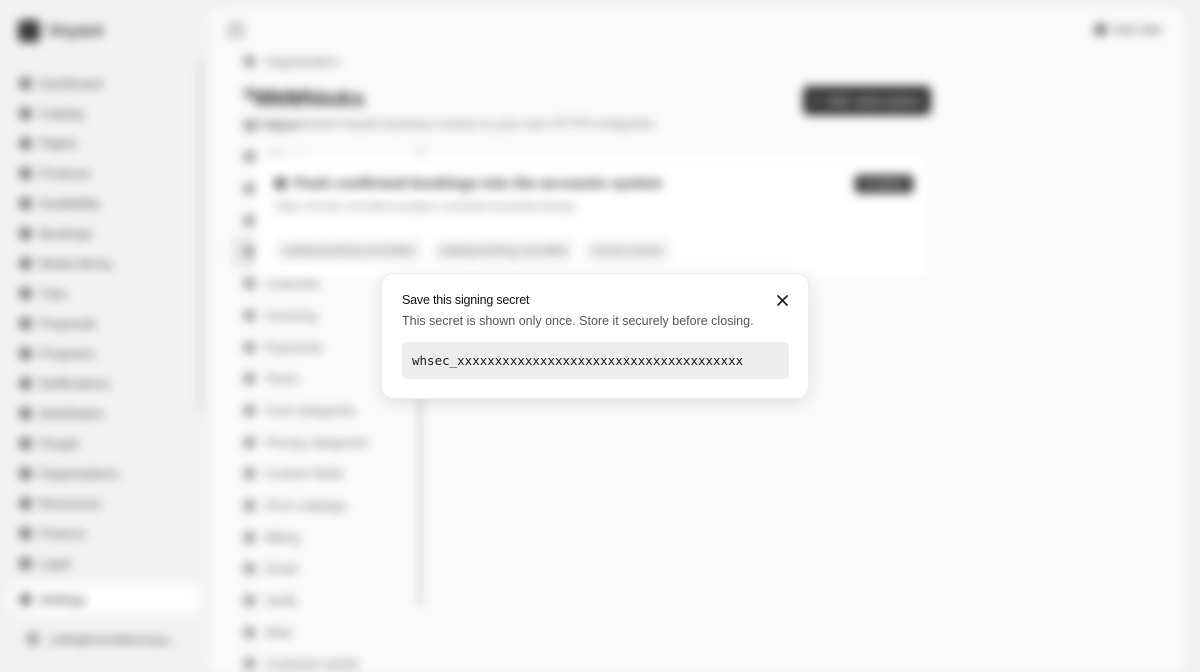 The image size is (1200, 672). Describe the element at coordinates (782, 300) in the screenshot. I see `close-icon` at that location.